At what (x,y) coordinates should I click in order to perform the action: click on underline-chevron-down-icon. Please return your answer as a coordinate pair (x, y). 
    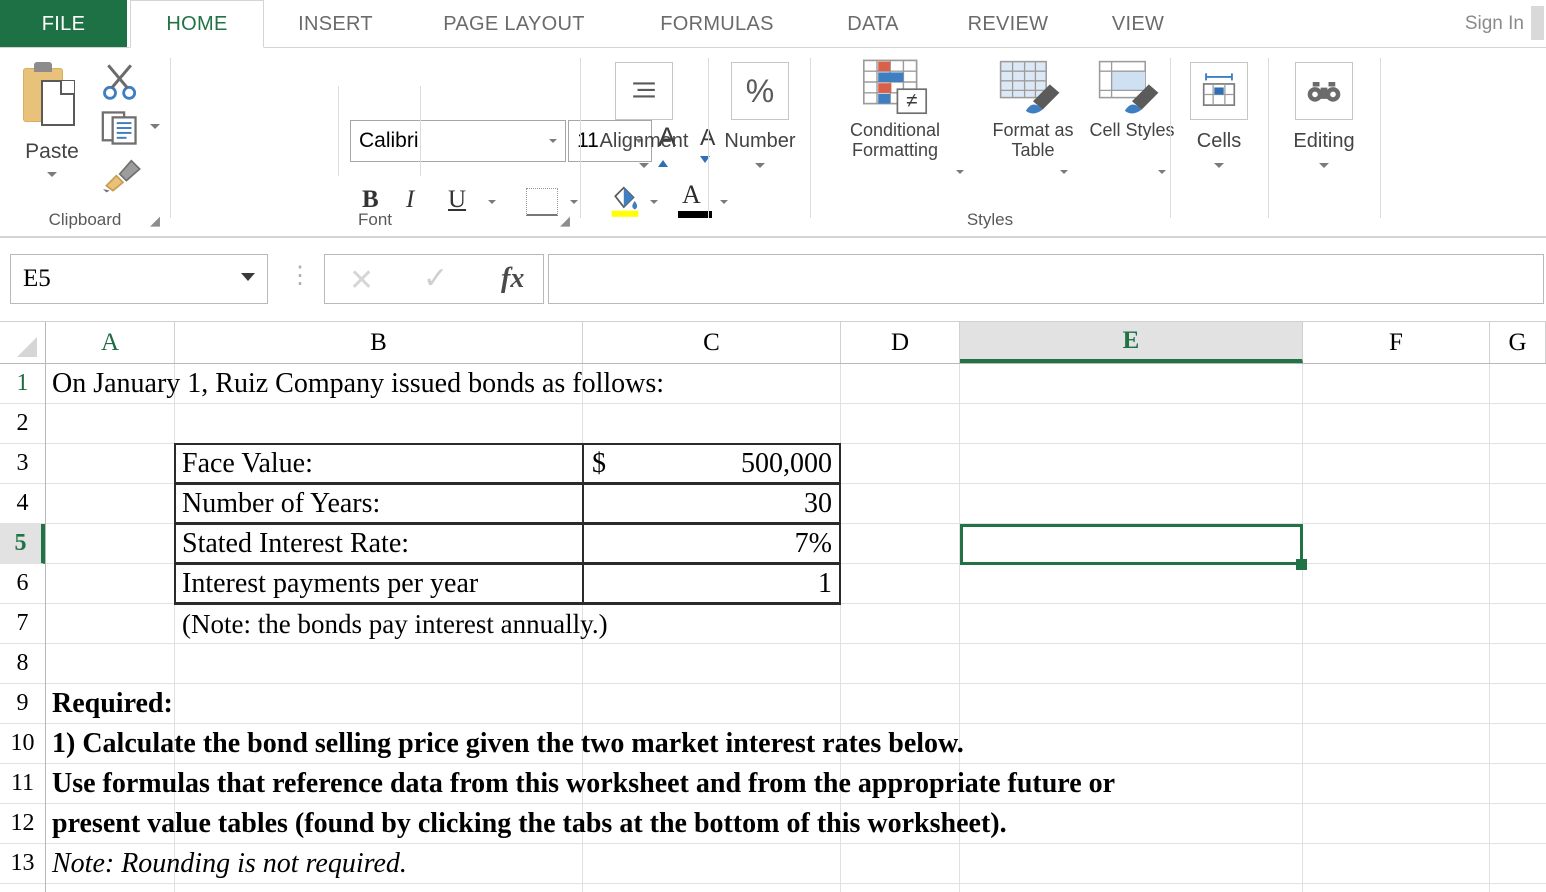
    Looking at the image, I should click on (492, 202).